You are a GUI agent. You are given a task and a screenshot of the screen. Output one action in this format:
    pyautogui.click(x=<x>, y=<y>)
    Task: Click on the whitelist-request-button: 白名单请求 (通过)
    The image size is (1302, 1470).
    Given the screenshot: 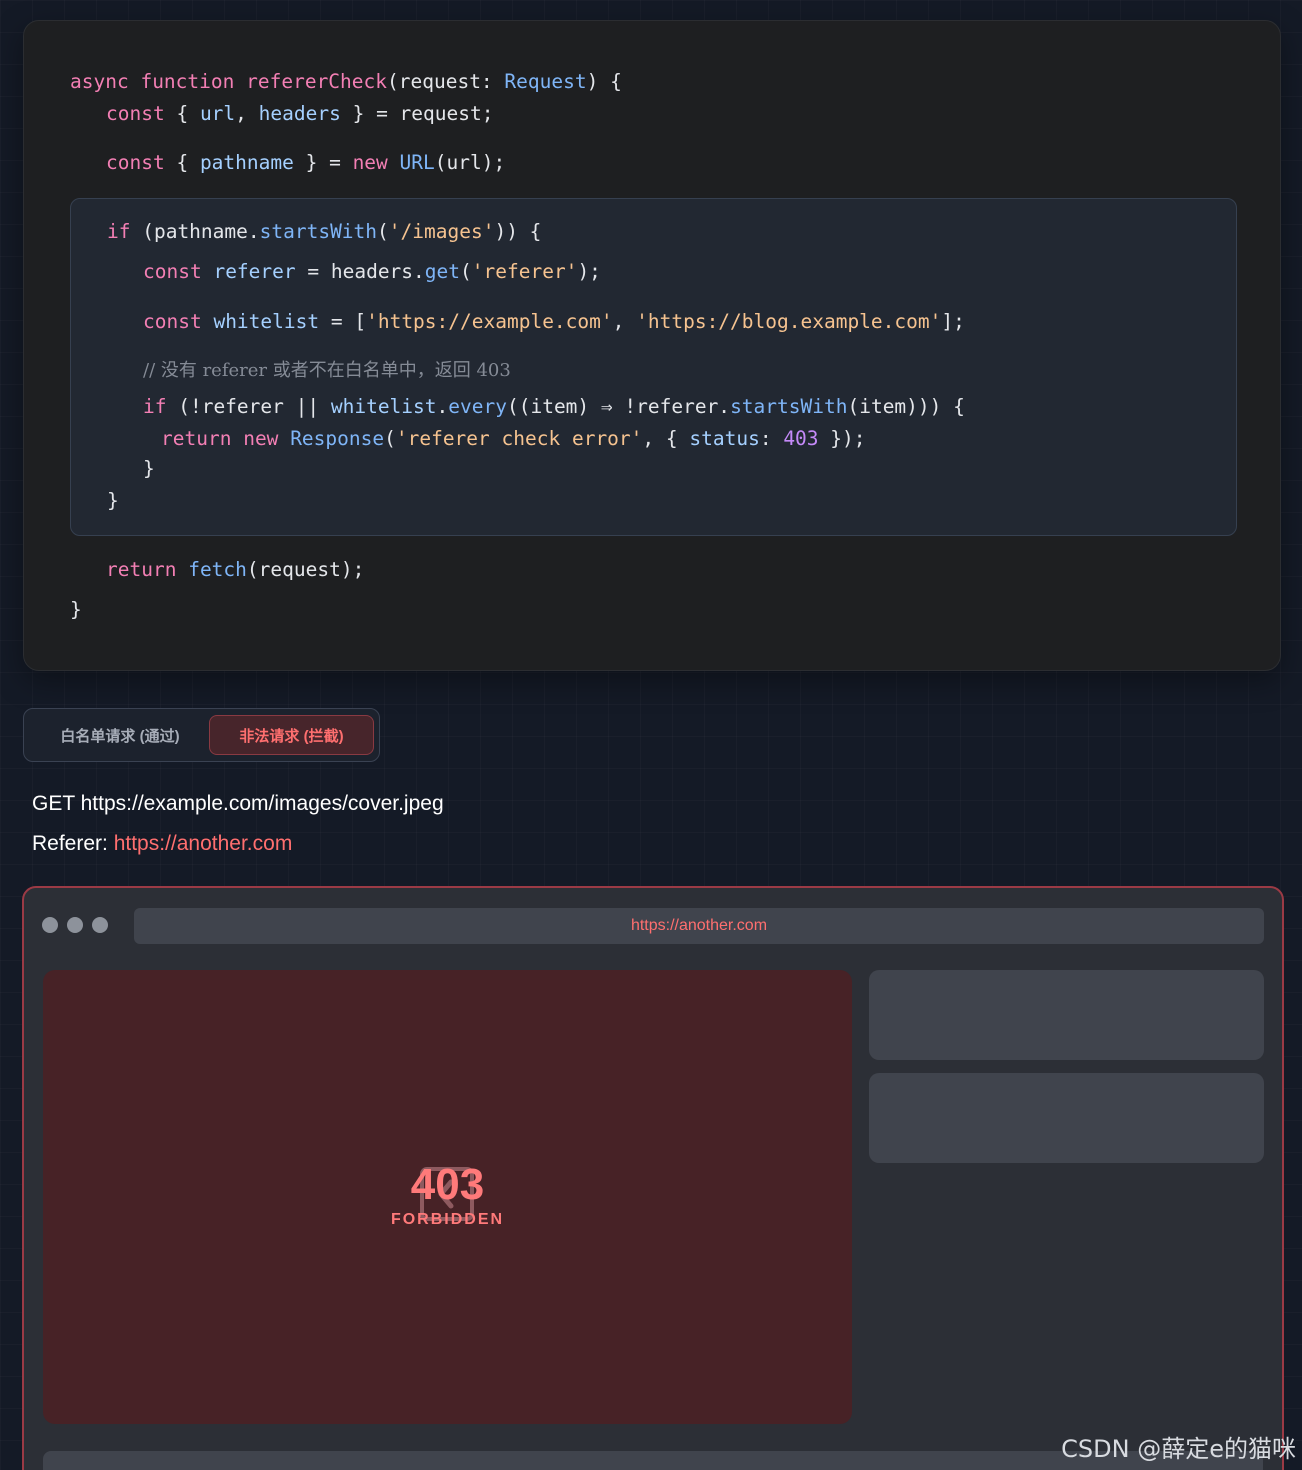 What is the action you would take?
    pyautogui.click(x=120, y=735)
    